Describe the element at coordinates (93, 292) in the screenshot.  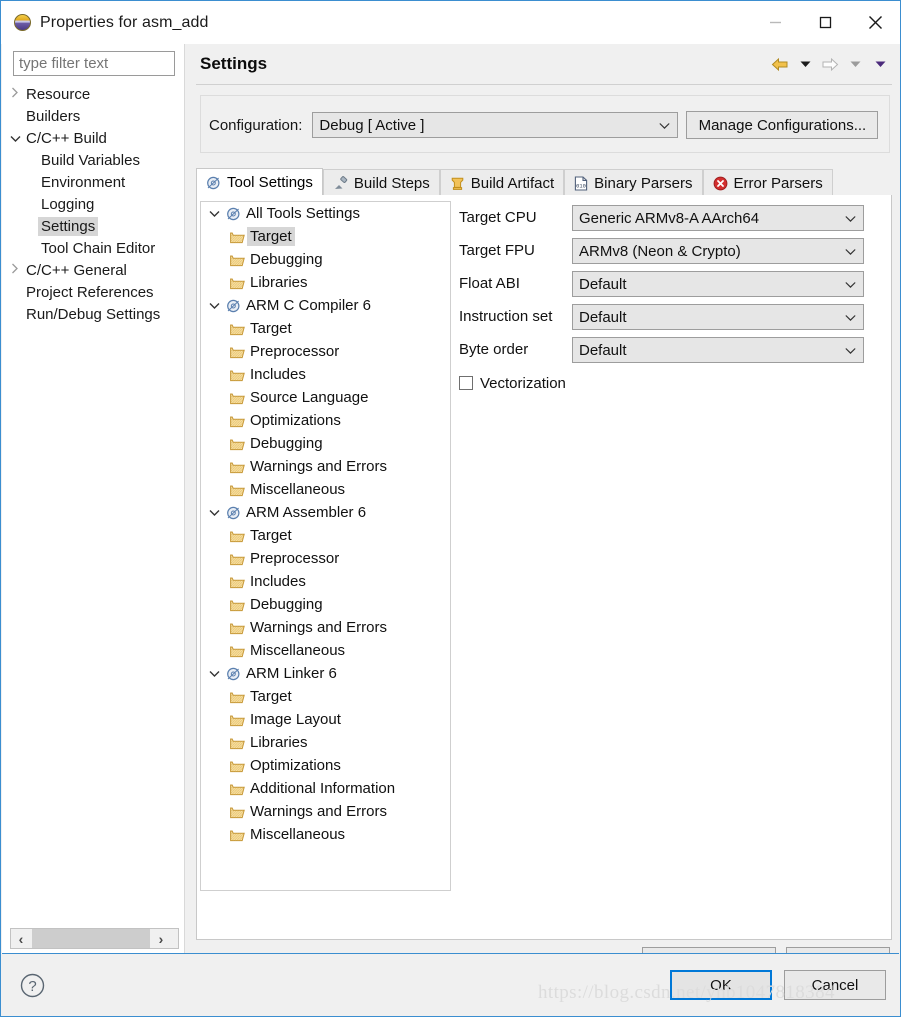
I see `sidebar-item-project-references: Project References` at that location.